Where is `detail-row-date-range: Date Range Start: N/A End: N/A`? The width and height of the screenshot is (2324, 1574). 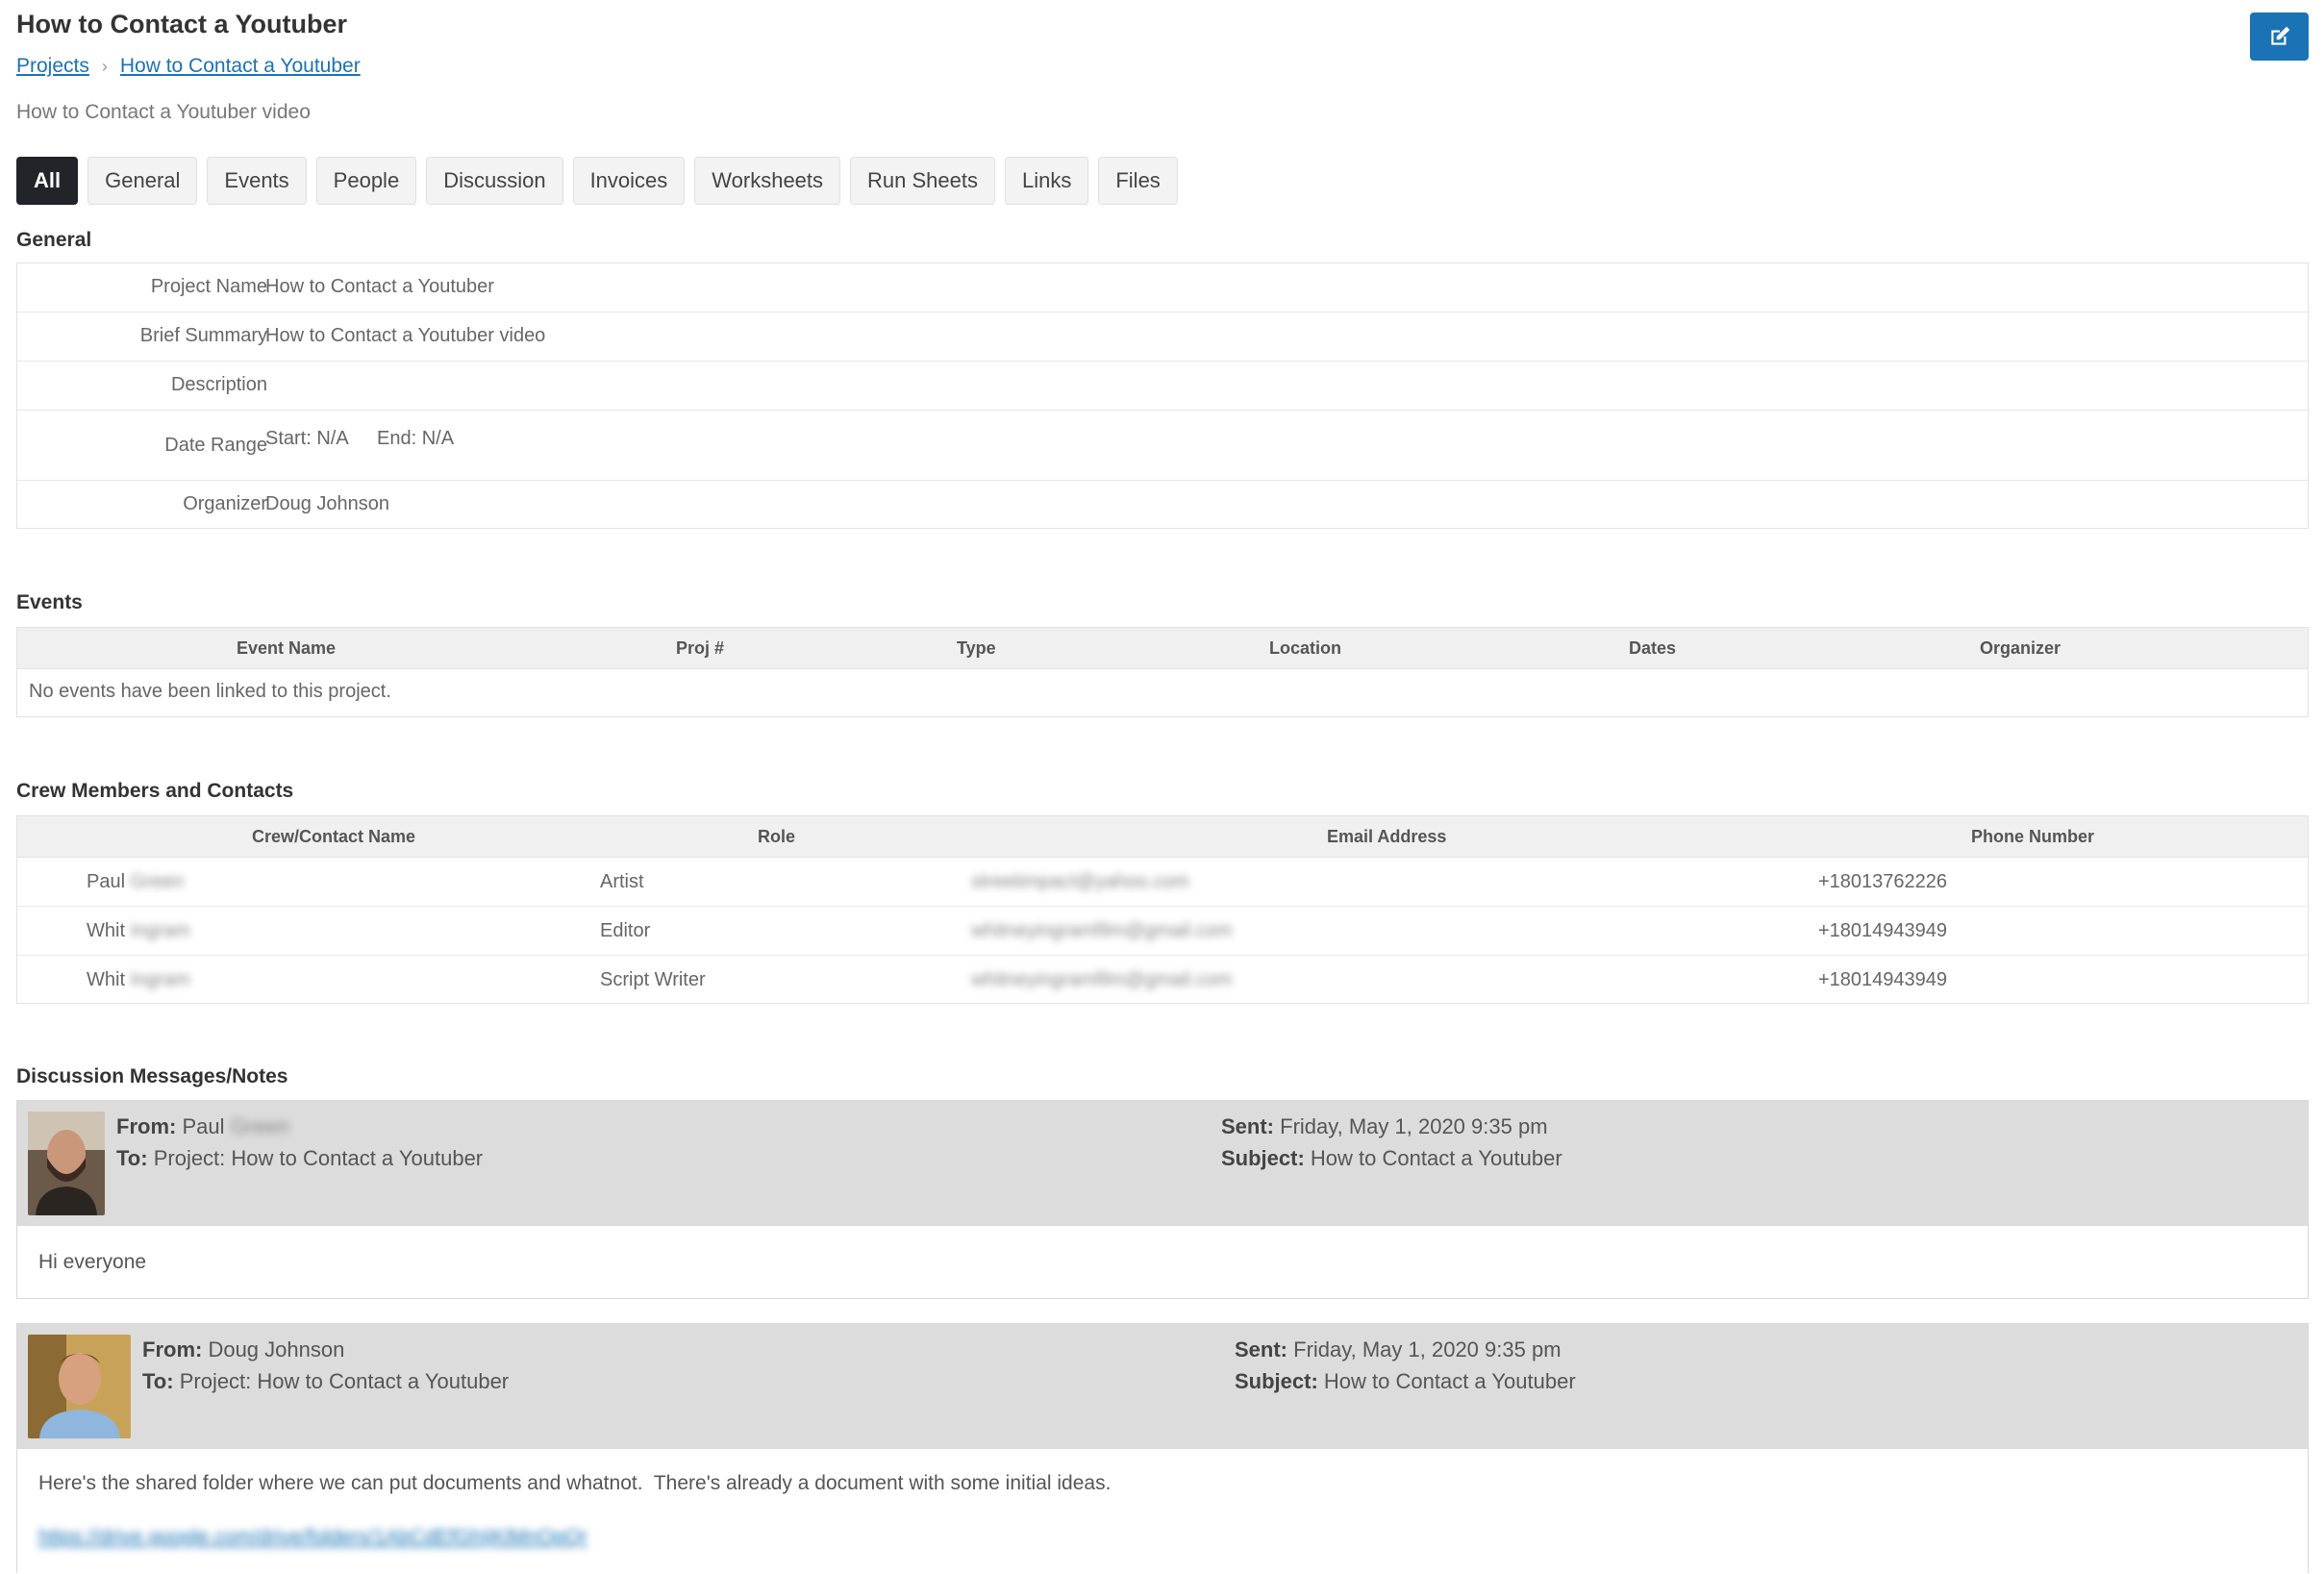
detail-row-date-range: Date Range Start: N/A End: N/A is located at coordinates (1162, 446).